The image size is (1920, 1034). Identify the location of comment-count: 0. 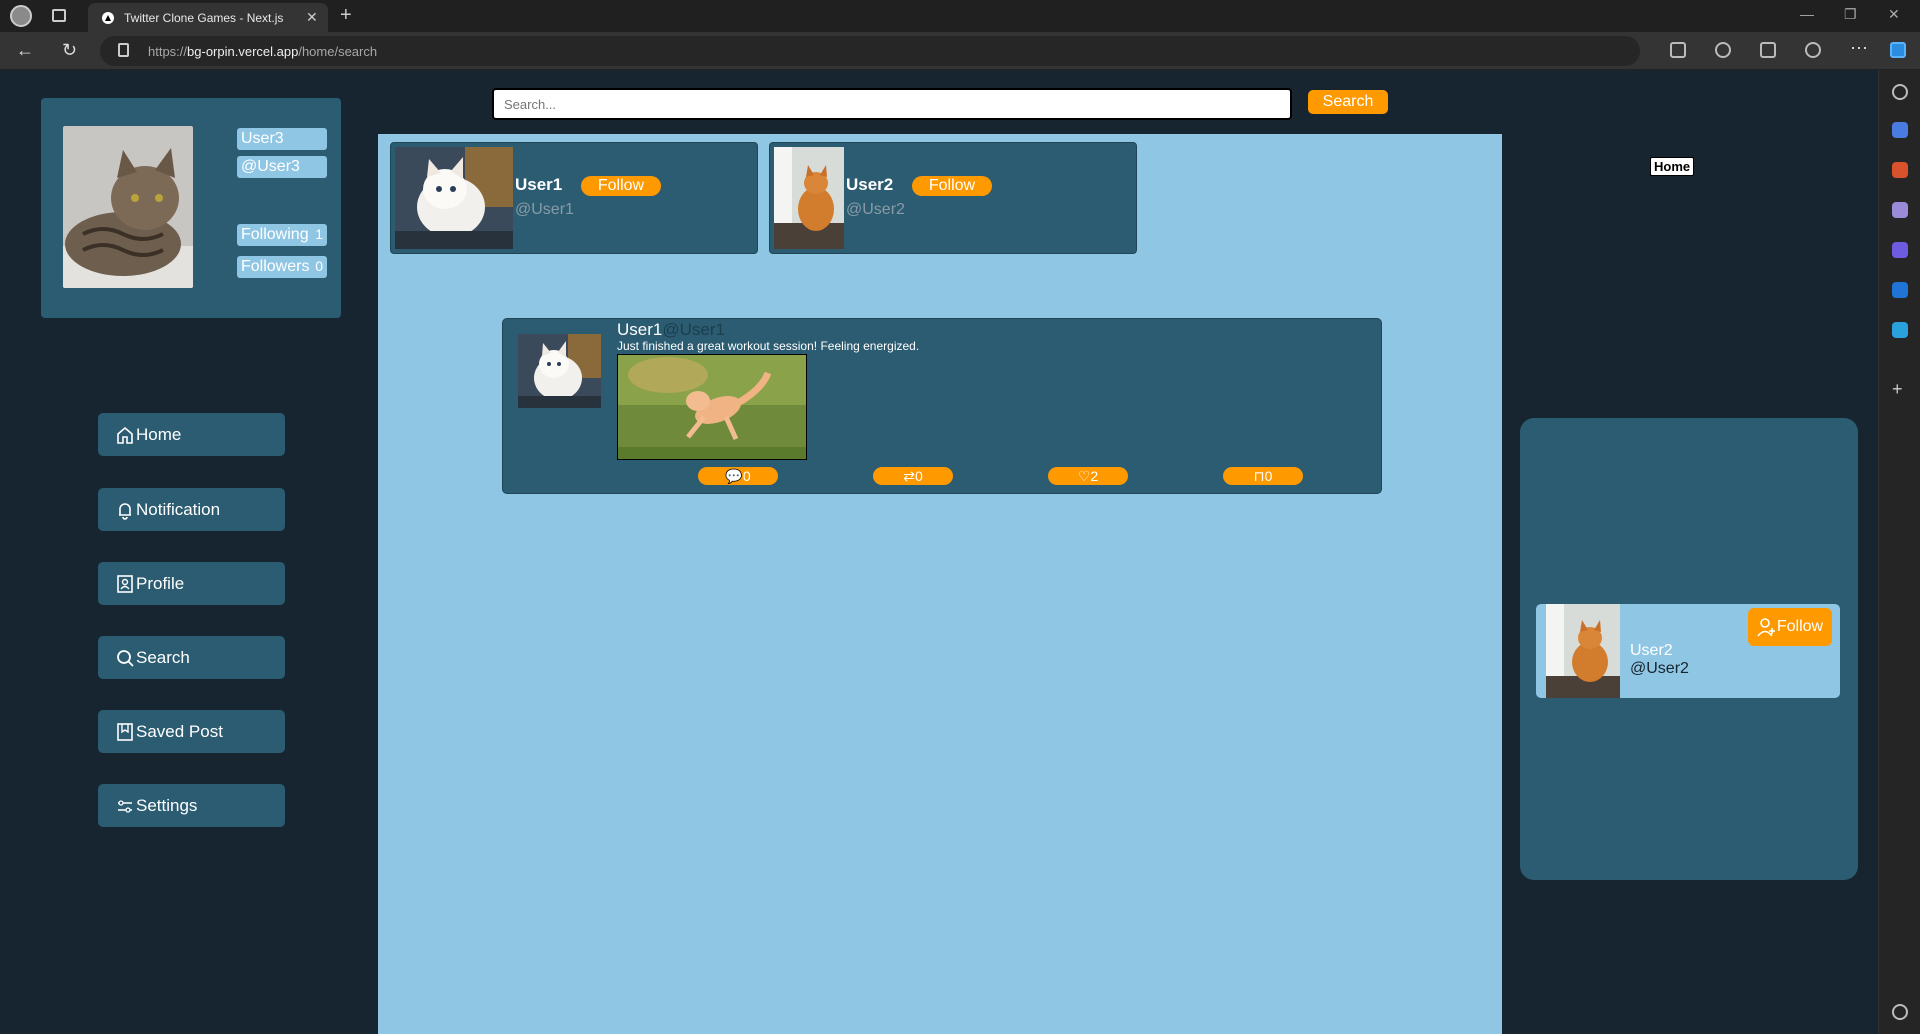
(746, 476).